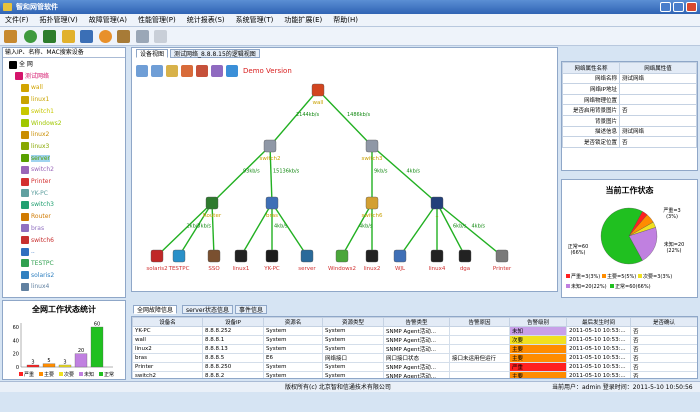 Image resolution: width=700 pixels, height=412 pixels. Describe the element at coordinates (155, 309) in the screenshot. I see `tab-all-faults: 全网故障信息` at that location.